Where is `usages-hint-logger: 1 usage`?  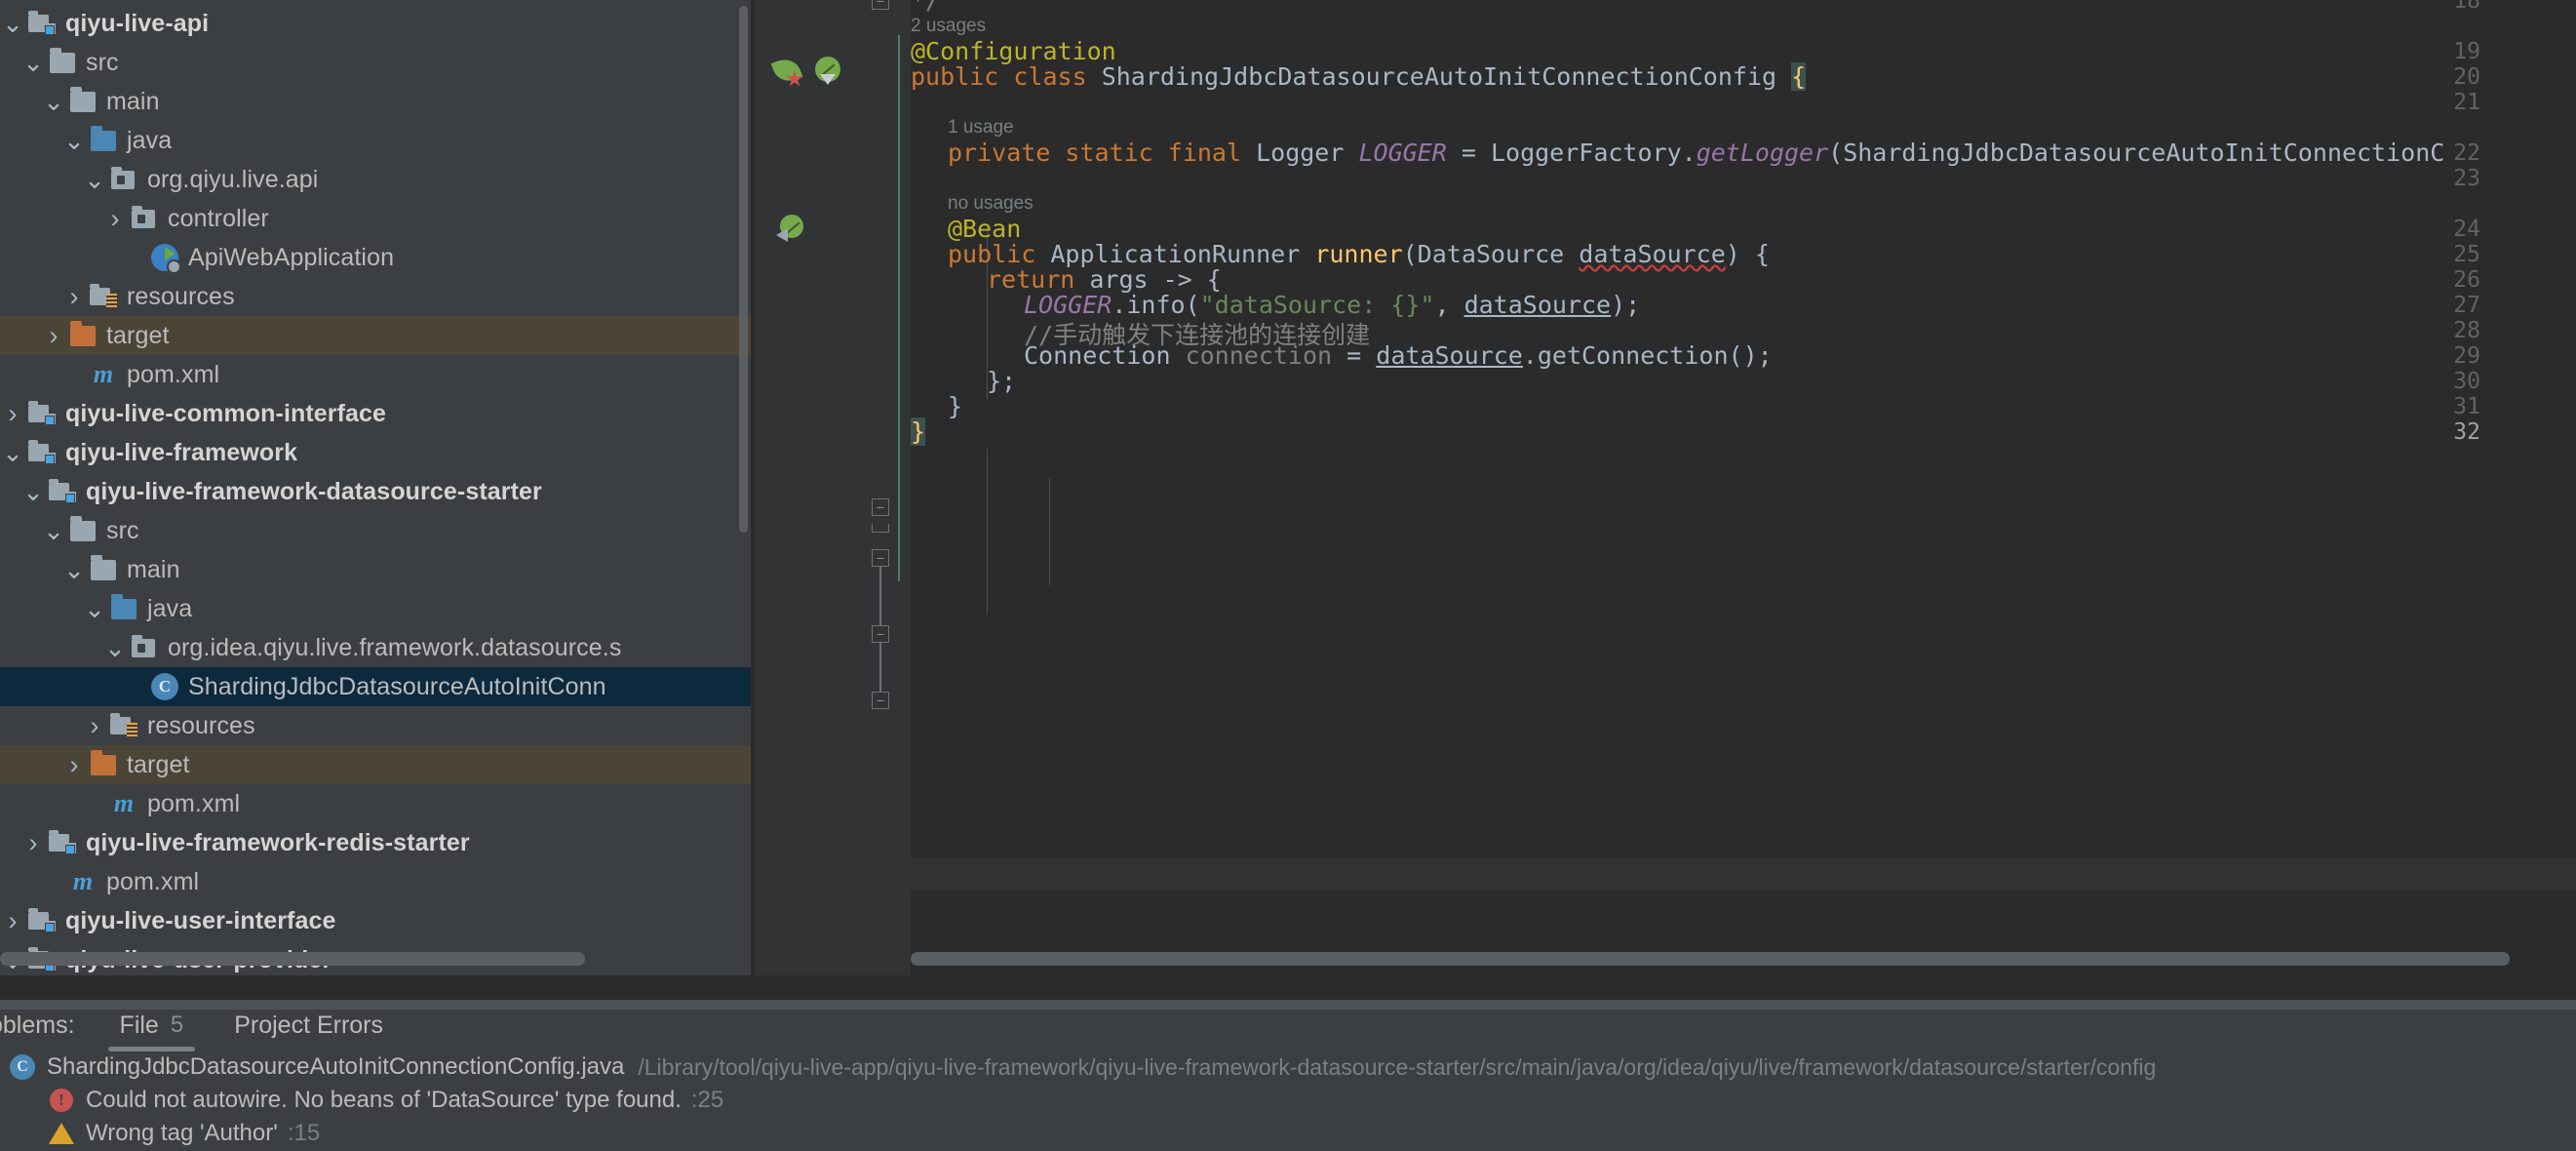
usages-hint-logger: 1 usage is located at coordinates (981, 128).